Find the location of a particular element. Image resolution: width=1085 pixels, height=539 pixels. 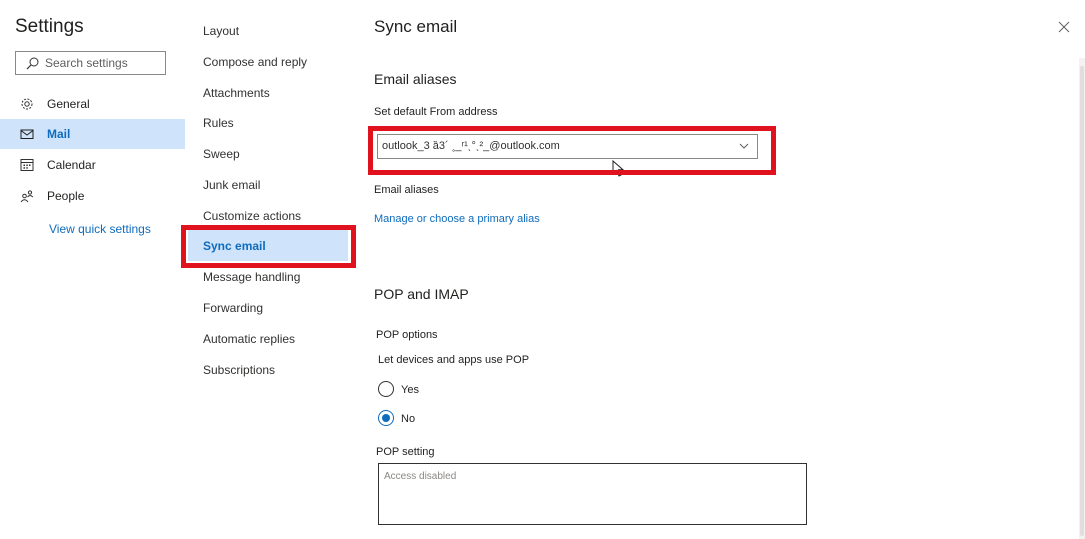

manage-alias-link: Manage or choose a primary alias is located at coordinates (457, 219).